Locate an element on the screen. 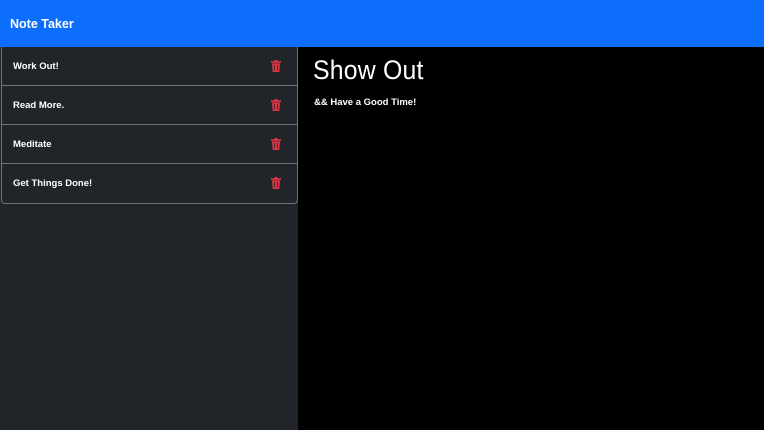 This screenshot has width=764, height=430. note-text-area: && Have a Good Time! is located at coordinates (365, 102).